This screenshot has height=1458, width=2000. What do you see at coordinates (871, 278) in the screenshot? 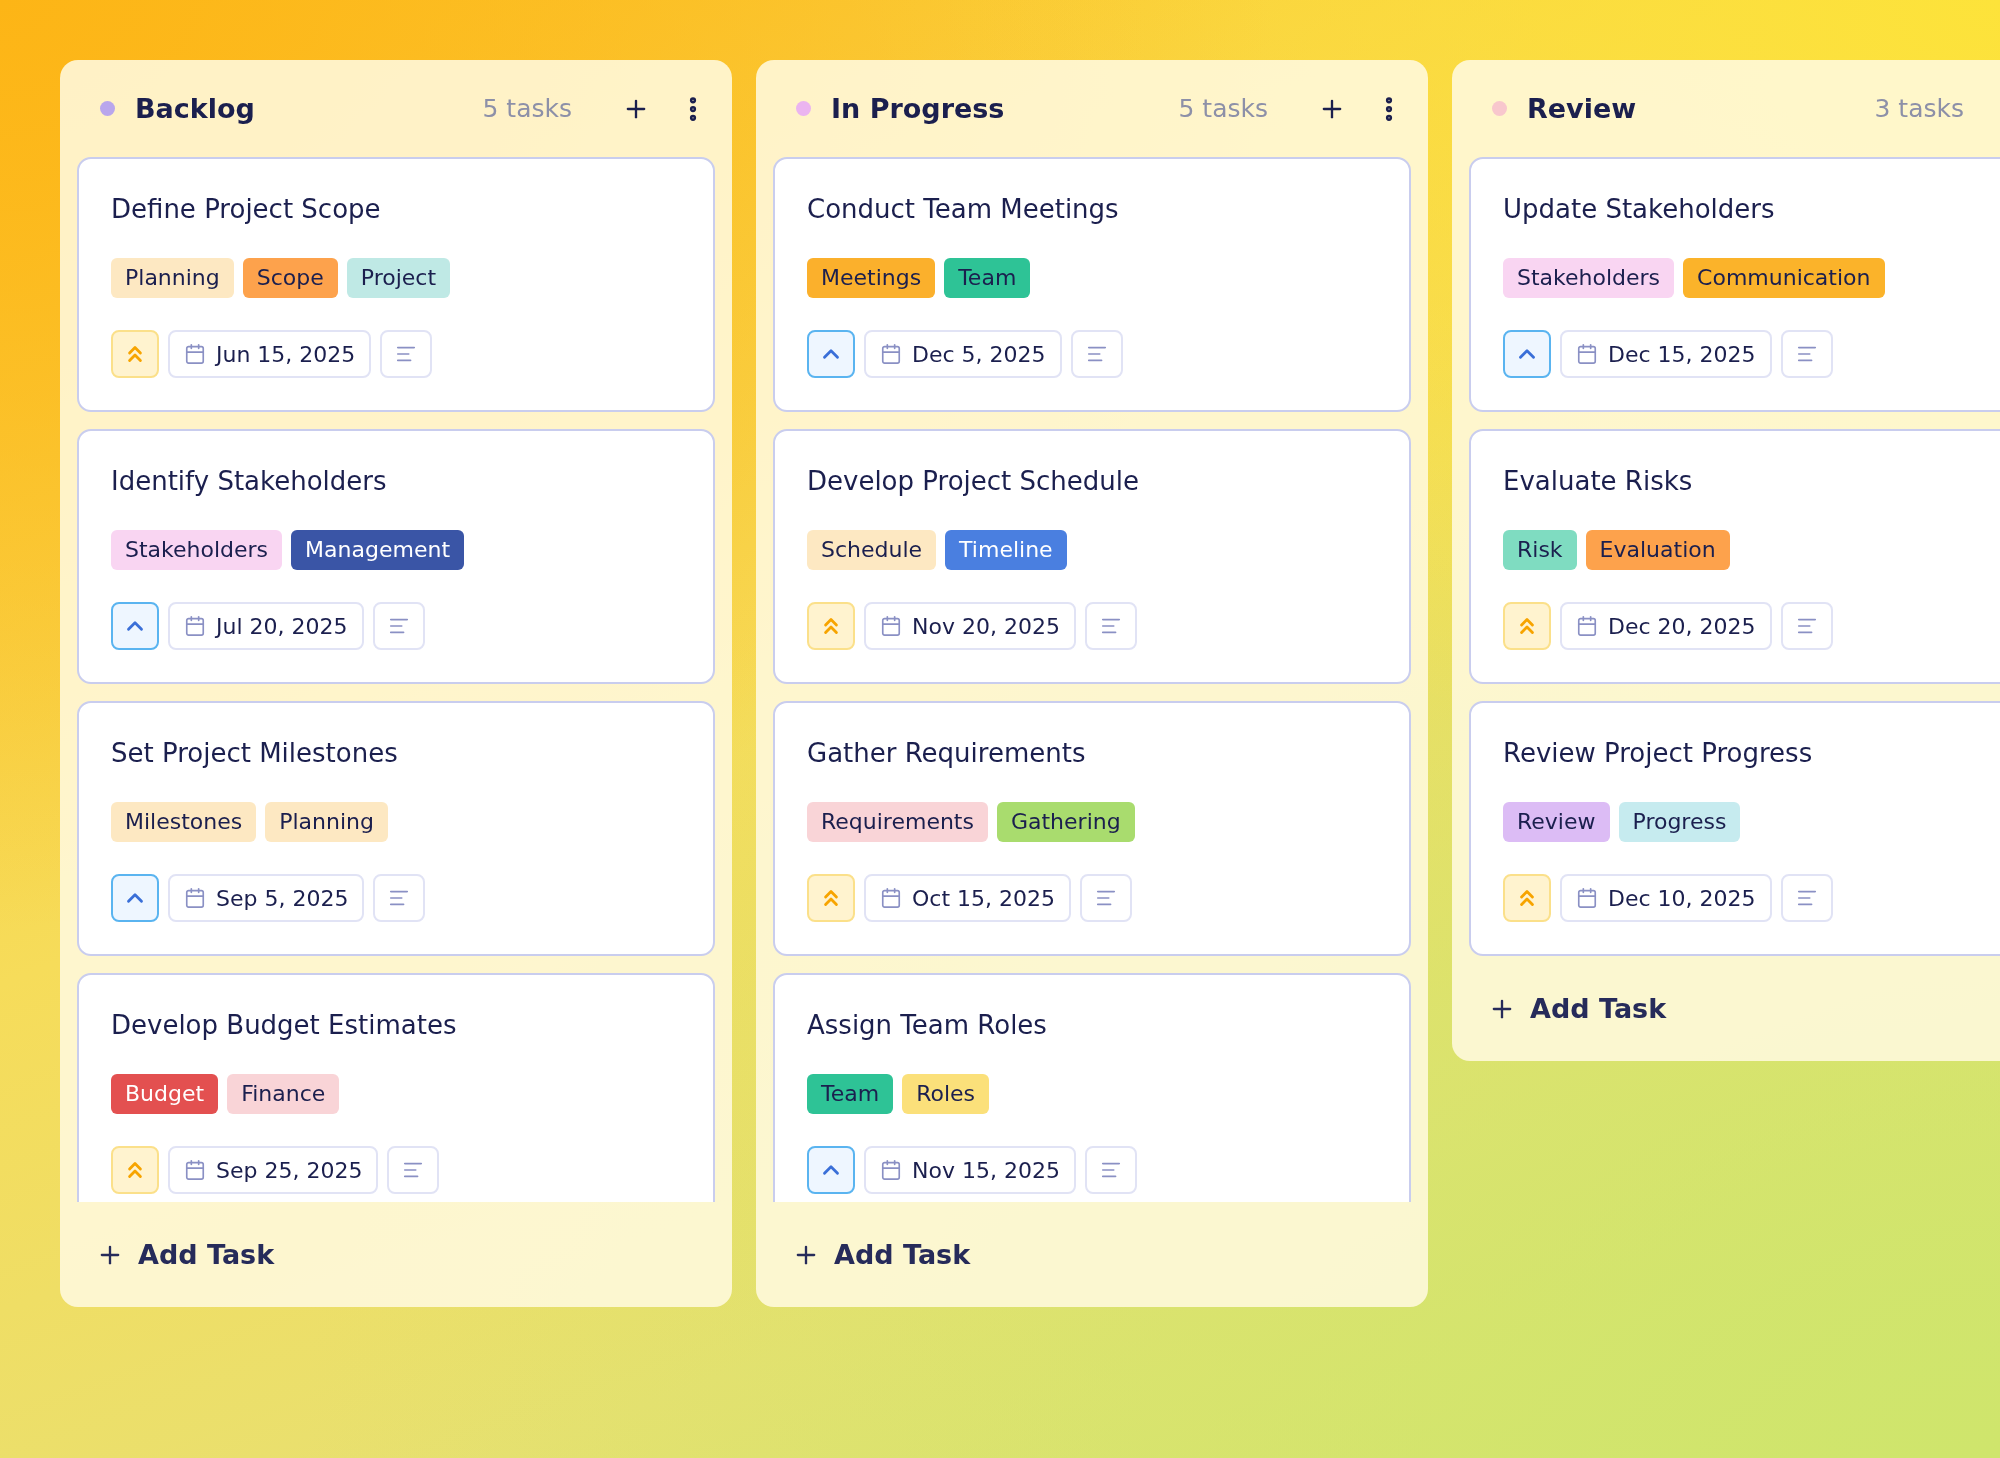
I see `tag: Meetings` at bounding box center [871, 278].